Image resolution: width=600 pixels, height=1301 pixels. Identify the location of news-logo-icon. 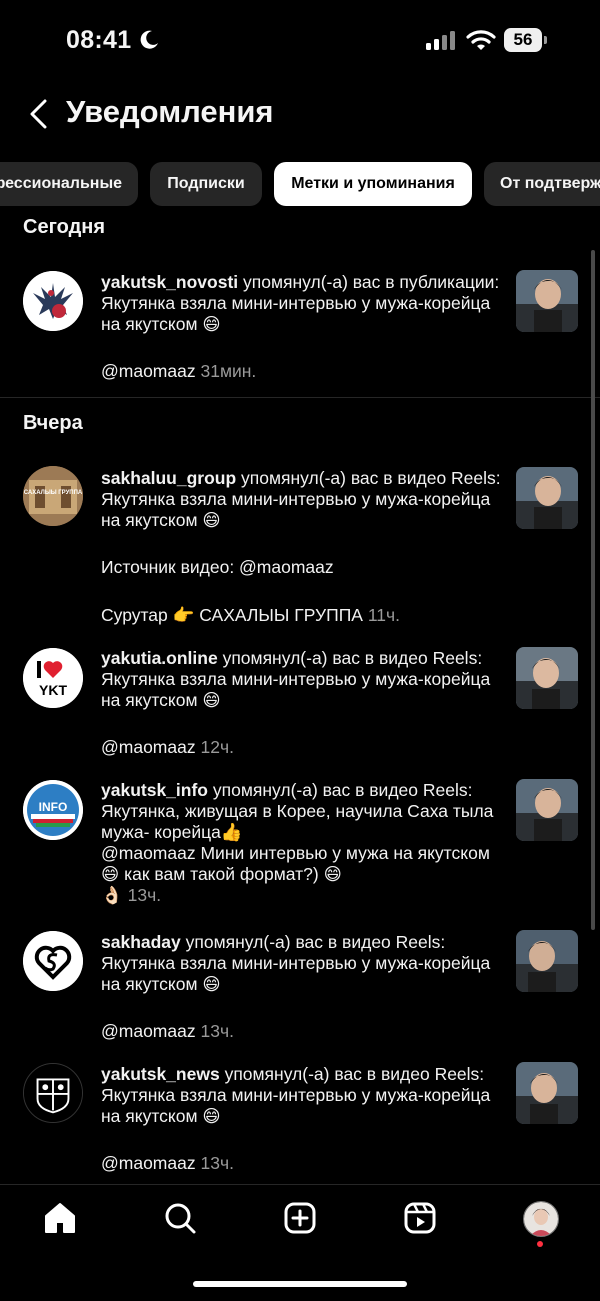
(53, 1093).